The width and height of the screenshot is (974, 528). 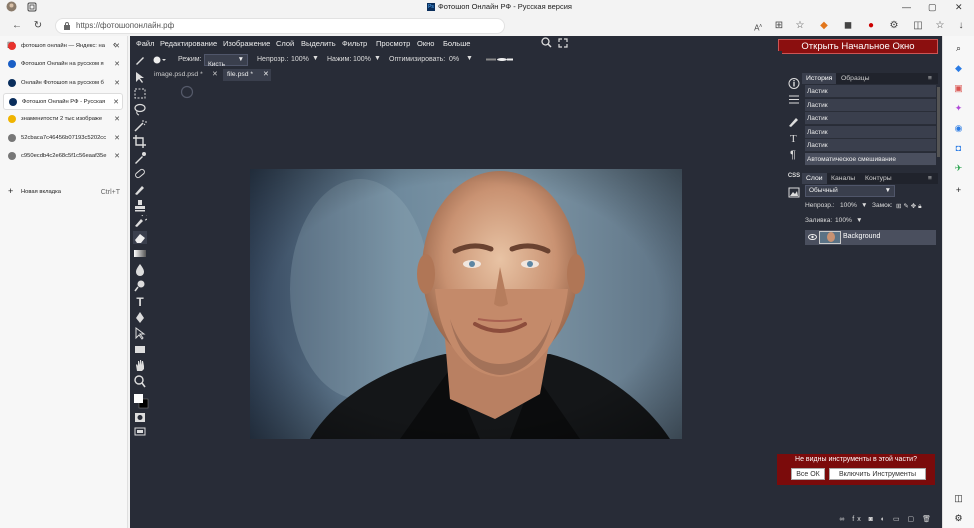 What do you see at coordinates (63, 192) in the screenshot?
I see `new-tab-button: + Новая вкладка Ctrl+T` at bounding box center [63, 192].